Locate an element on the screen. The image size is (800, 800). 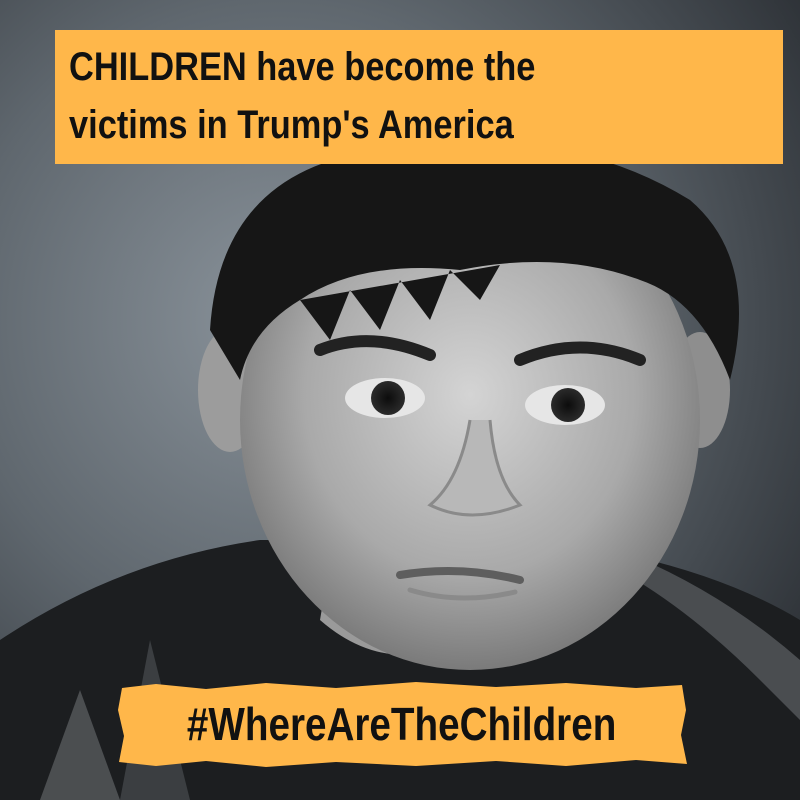
hashtag-text-wrap: #WhereAreTheChildren is located at coordinates (402, 724).